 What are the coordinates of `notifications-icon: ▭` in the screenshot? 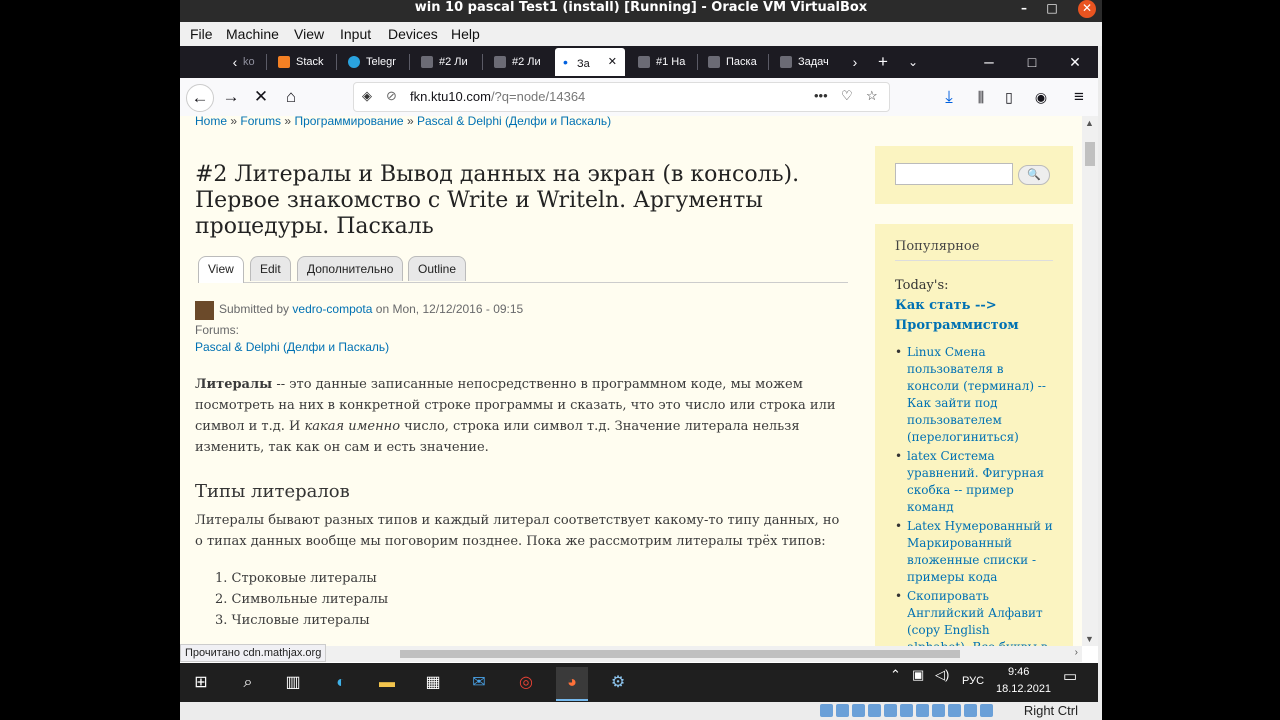 It's located at (1070, 676).